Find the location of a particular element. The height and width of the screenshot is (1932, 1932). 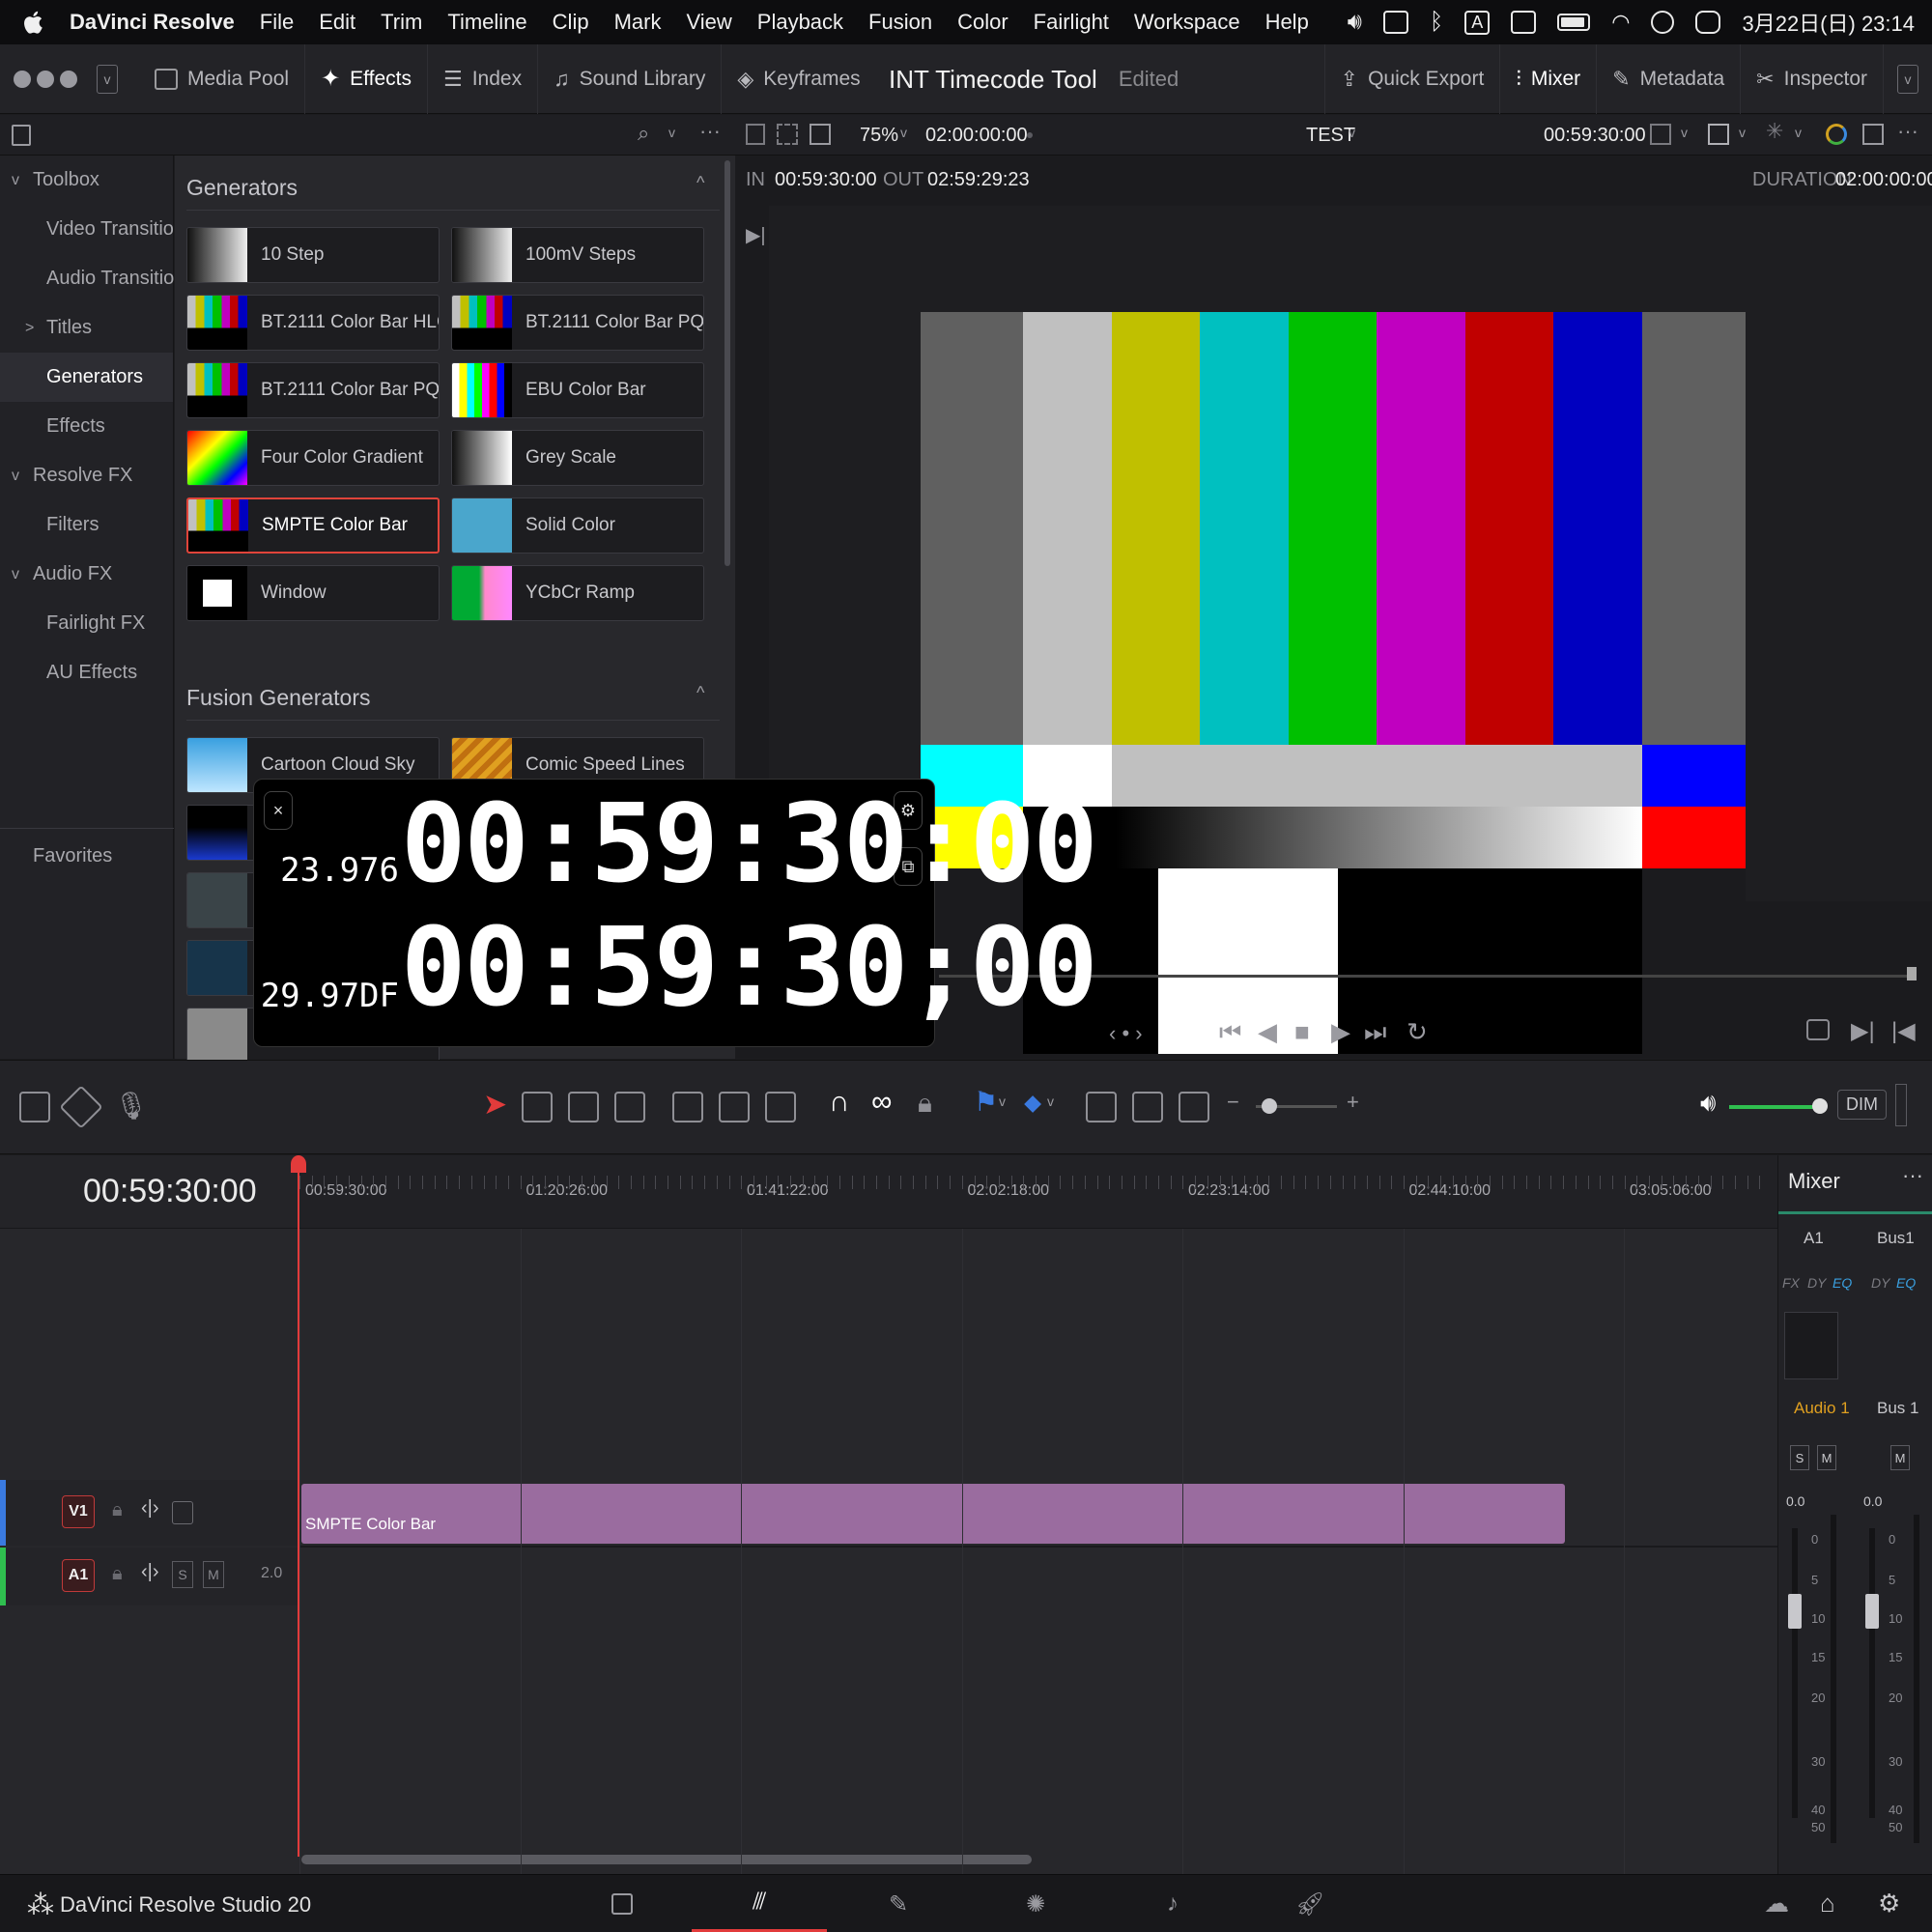

search-icon: ⌕ is located at coordinates (643, 133).